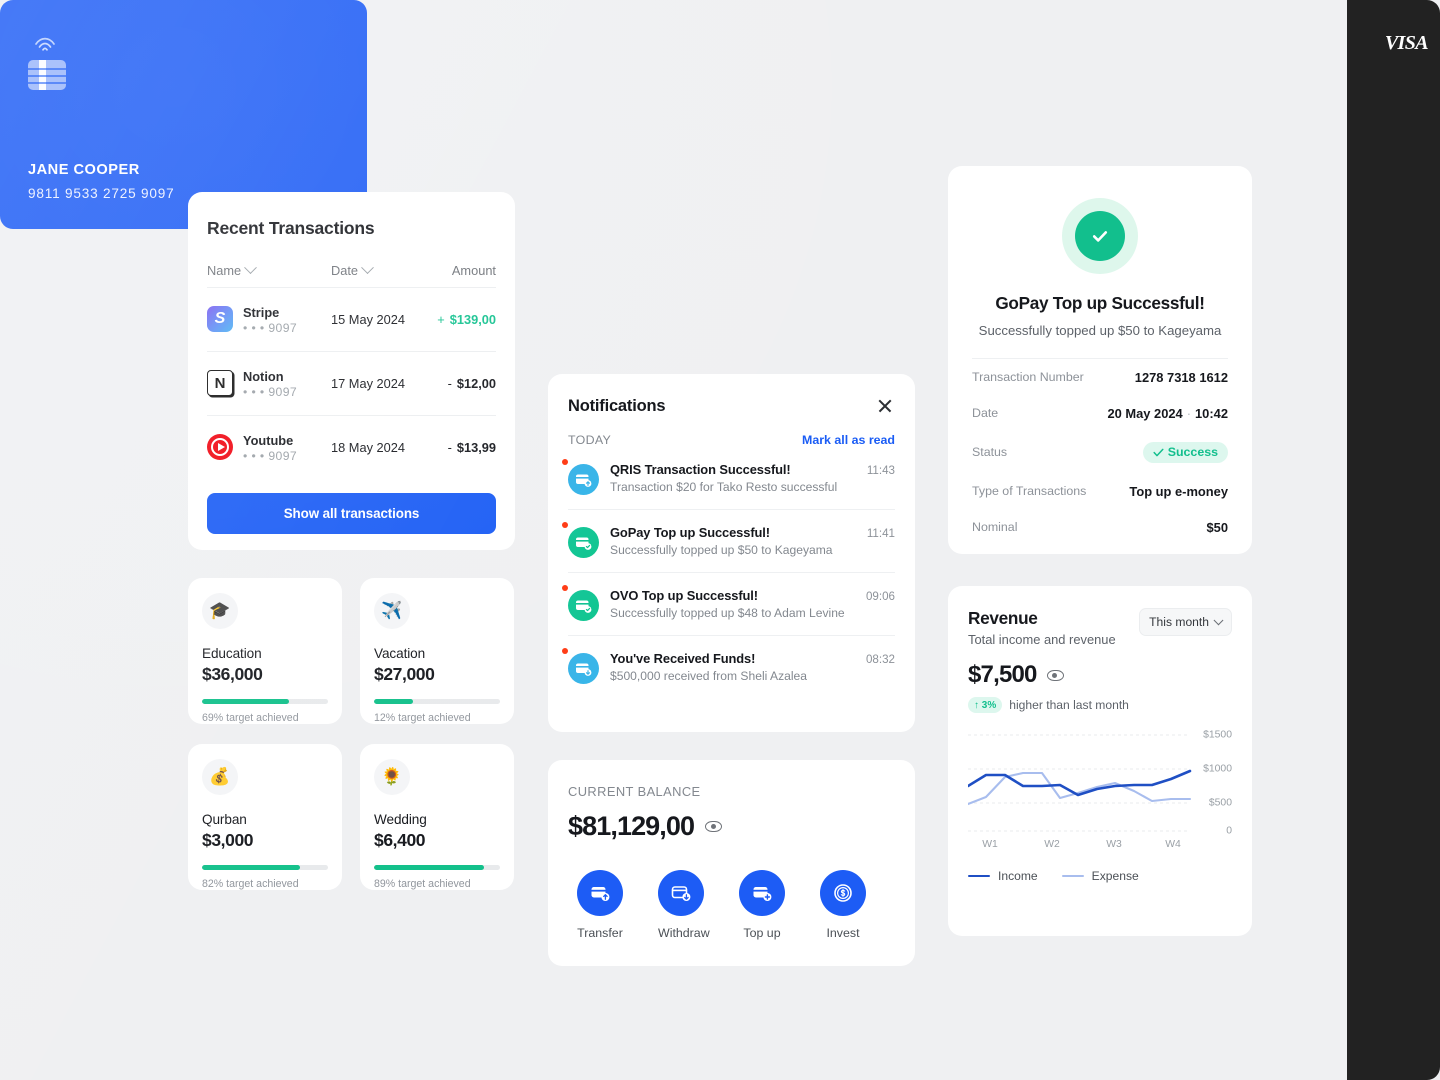  What do you see at coordinates (1100, 675) in the screenshot?
I see `revenue-amount-row: $7,500` at bounding box center [1100, 675].